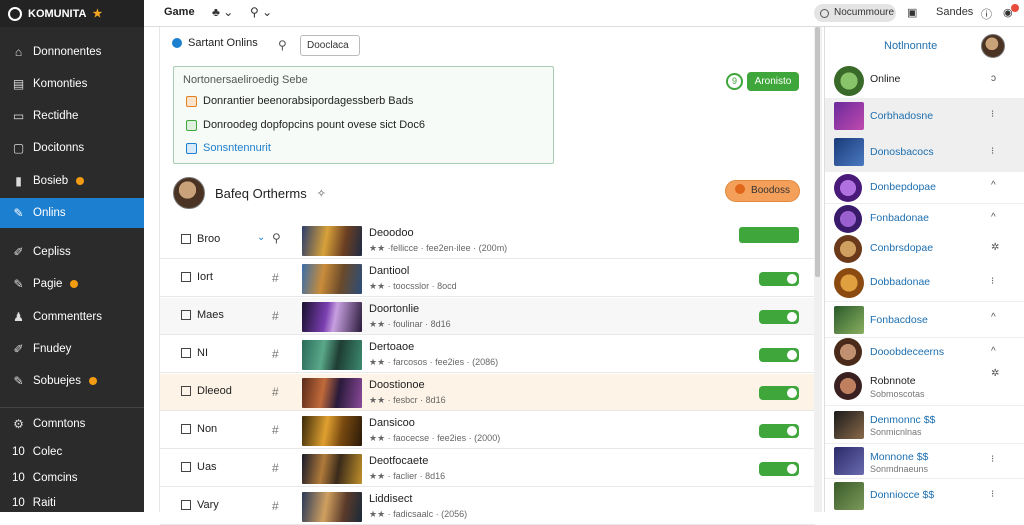  What do you see at coordinates (72, 148) in the screenshot?
I see `sidebar-item-3: ▢ Docitonns` at bounding box center [72, 148].